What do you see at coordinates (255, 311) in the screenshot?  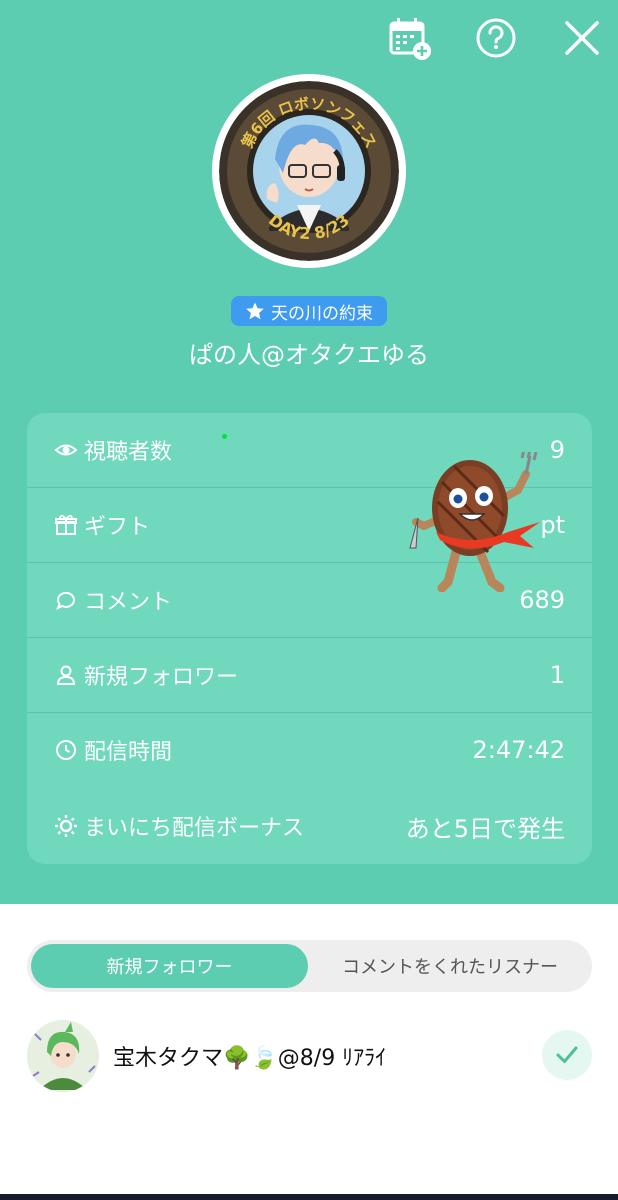 I see `star-icon` at bounding box center [255, 311].